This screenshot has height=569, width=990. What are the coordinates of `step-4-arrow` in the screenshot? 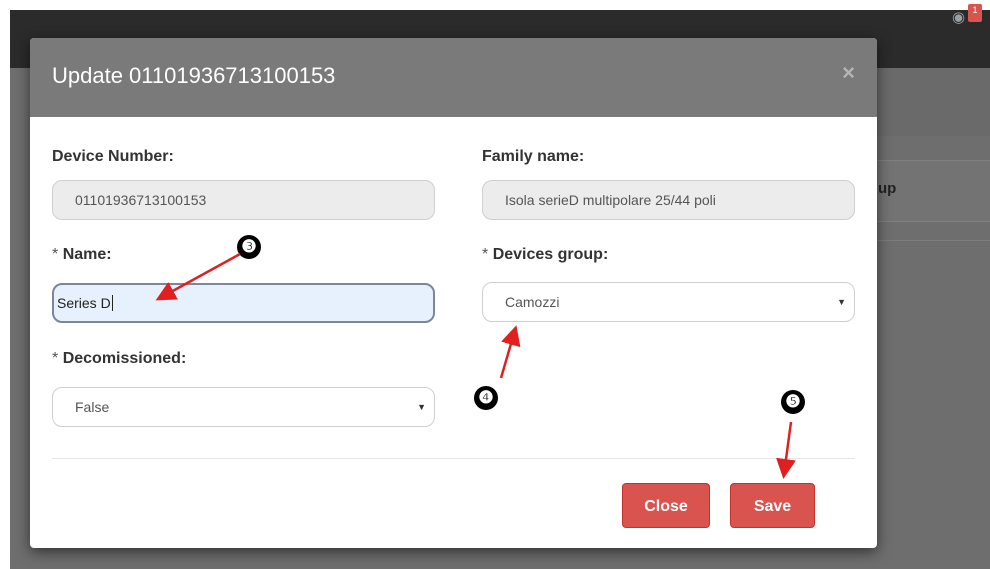 It's located at (510, 352).